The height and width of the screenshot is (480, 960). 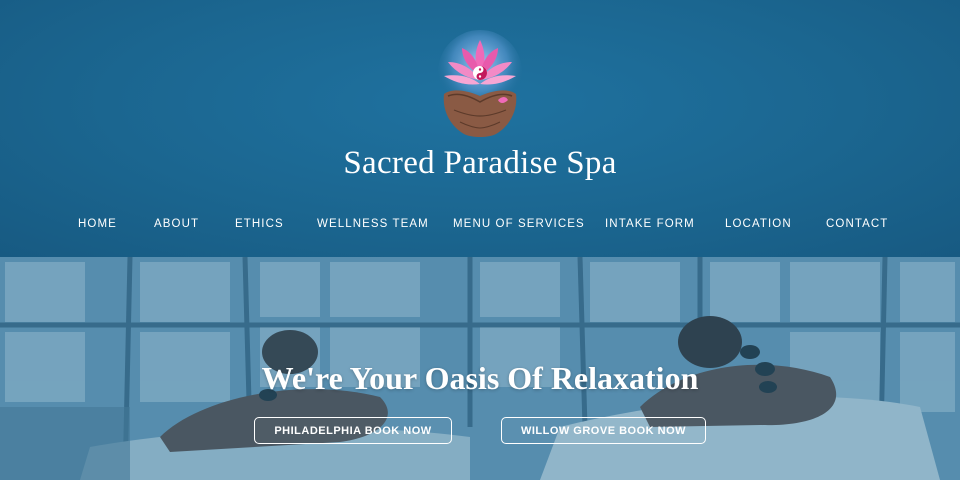 What do you see at coordinates (97, 224) in the screenshot?
I see `nav-item-home: HOME` at bounding box center [97, 224].